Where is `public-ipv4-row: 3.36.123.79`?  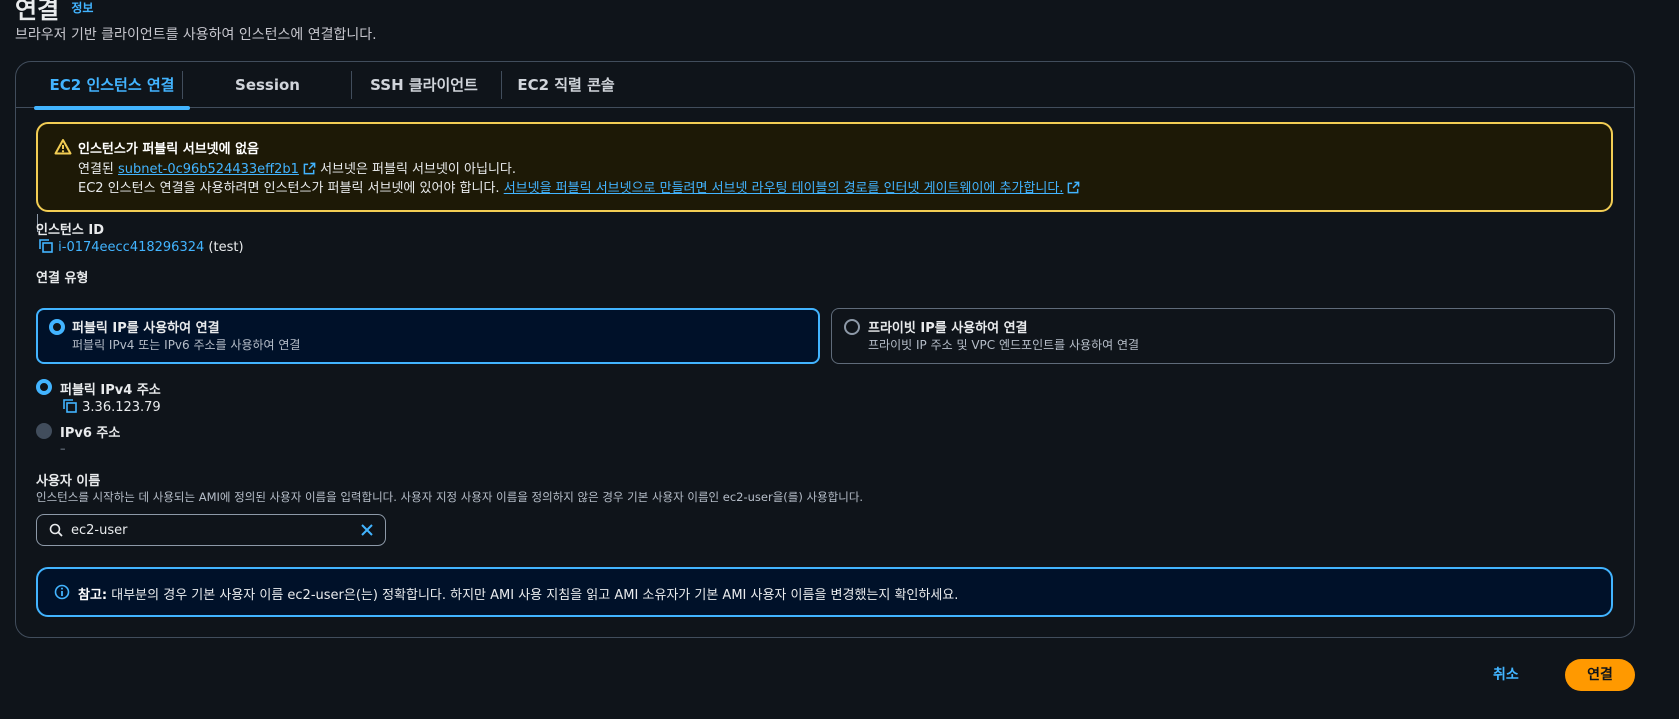 public-ipv4-row: 3.36.123.79 is located at coordinates (111, 406).